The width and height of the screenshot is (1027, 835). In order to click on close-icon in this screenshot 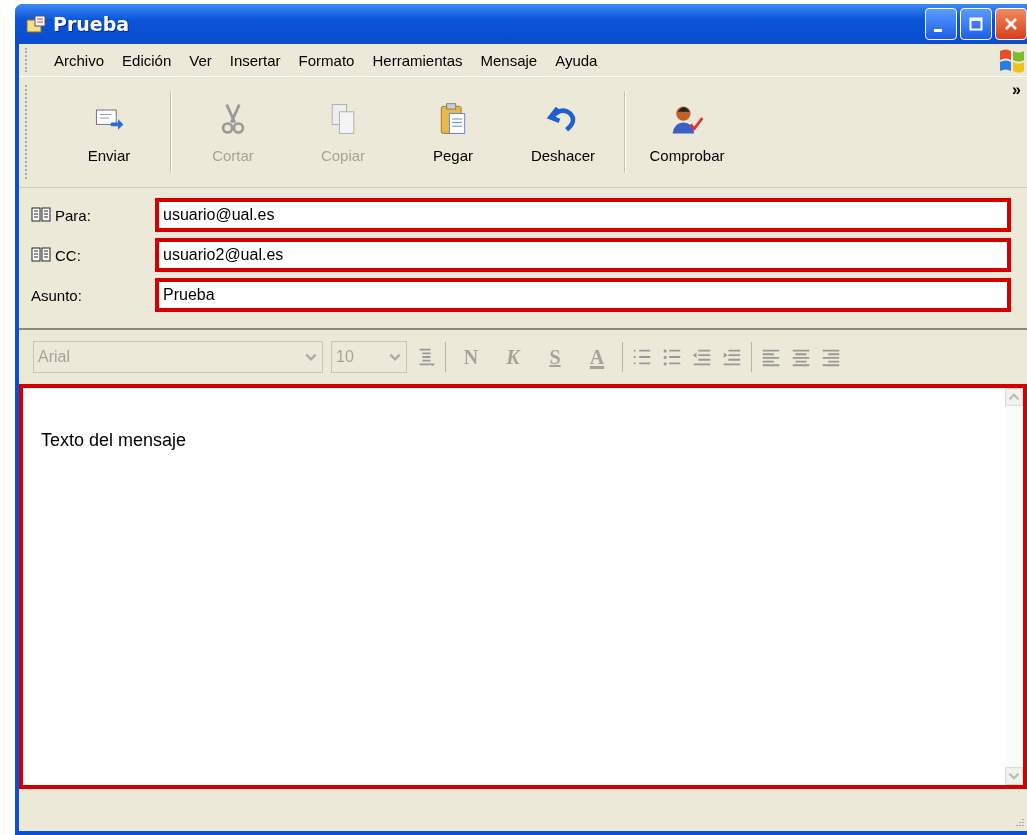, I will do `click(1011, 24)`.